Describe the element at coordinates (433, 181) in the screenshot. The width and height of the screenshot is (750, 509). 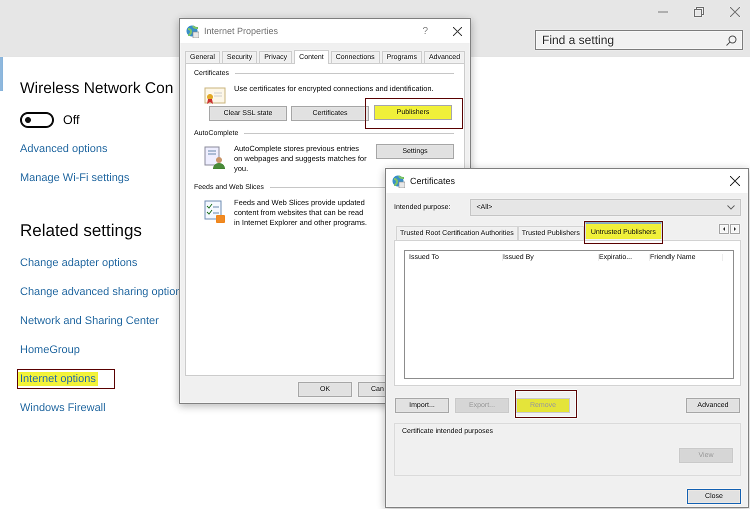
I see `dialog-title: Certificates` at that location.